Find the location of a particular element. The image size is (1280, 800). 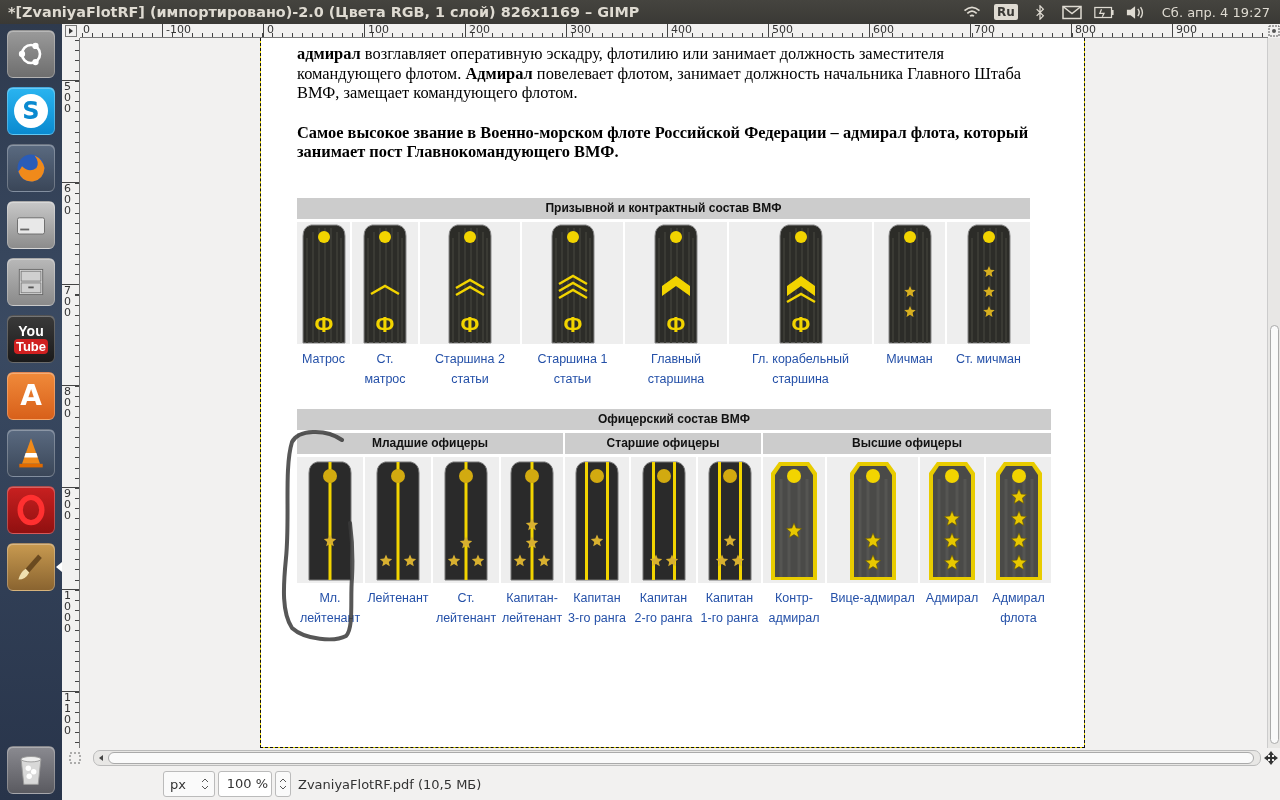

table-header: Призывной и контрактный состав ВМФ is located at coordinates (663, 208).